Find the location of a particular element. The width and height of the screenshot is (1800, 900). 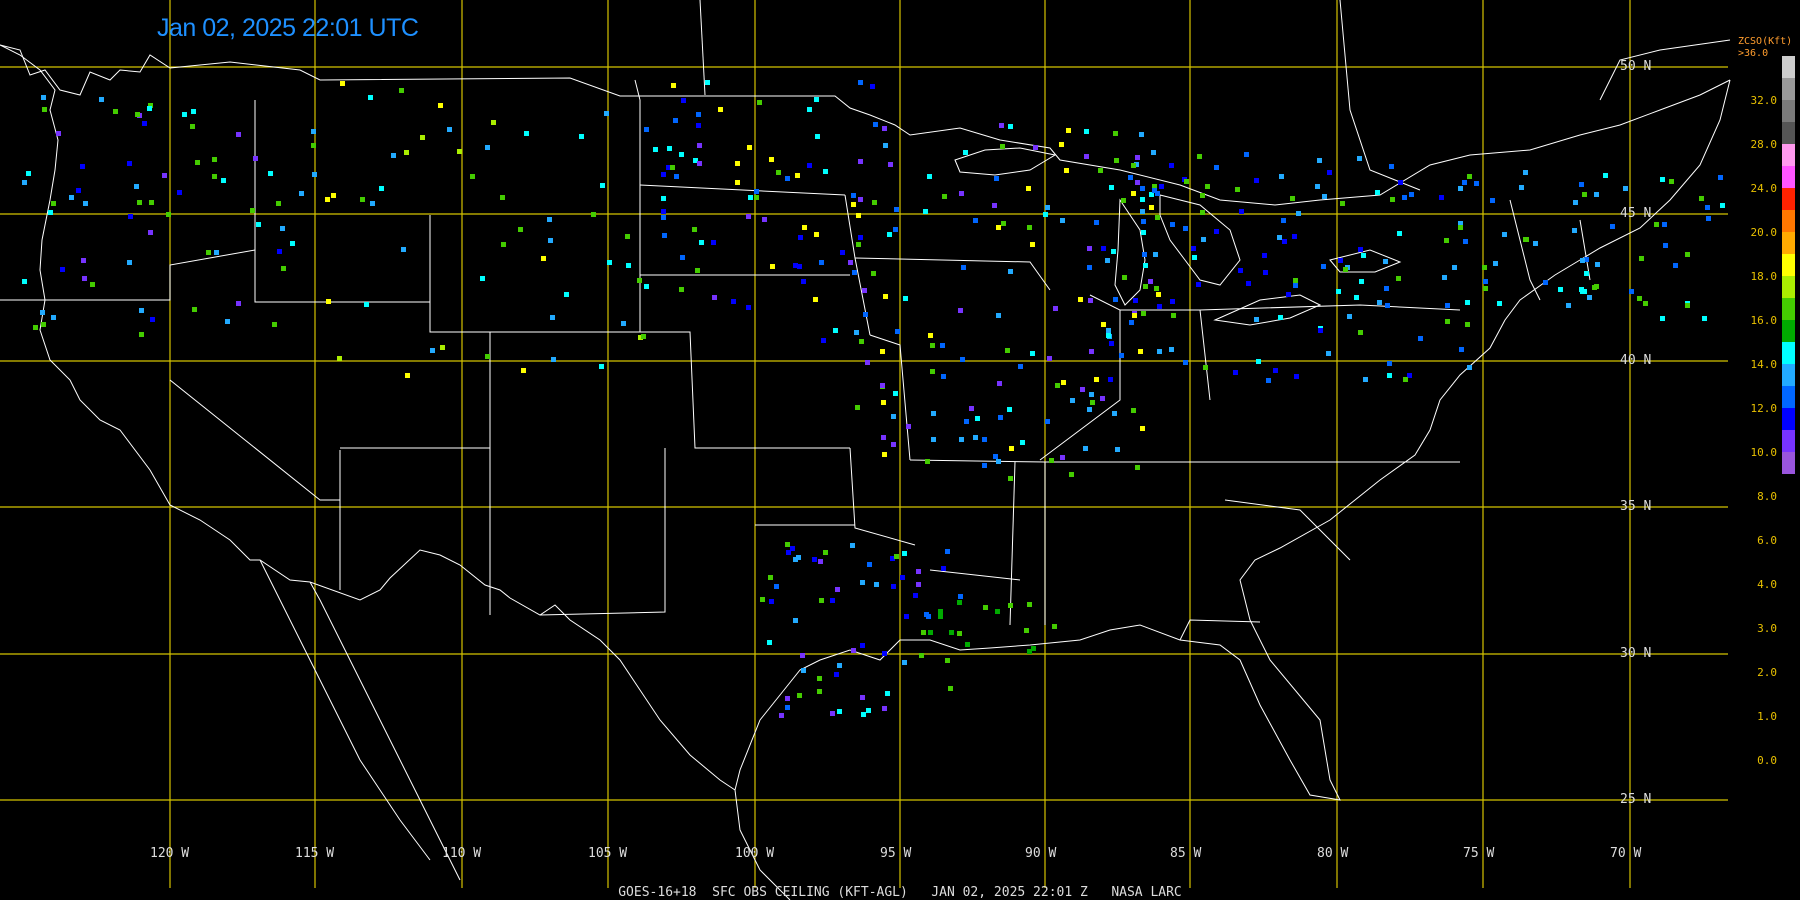

timestamp: Jan 02, 2025 22:01 UTC is located at coordinates (288, 28).